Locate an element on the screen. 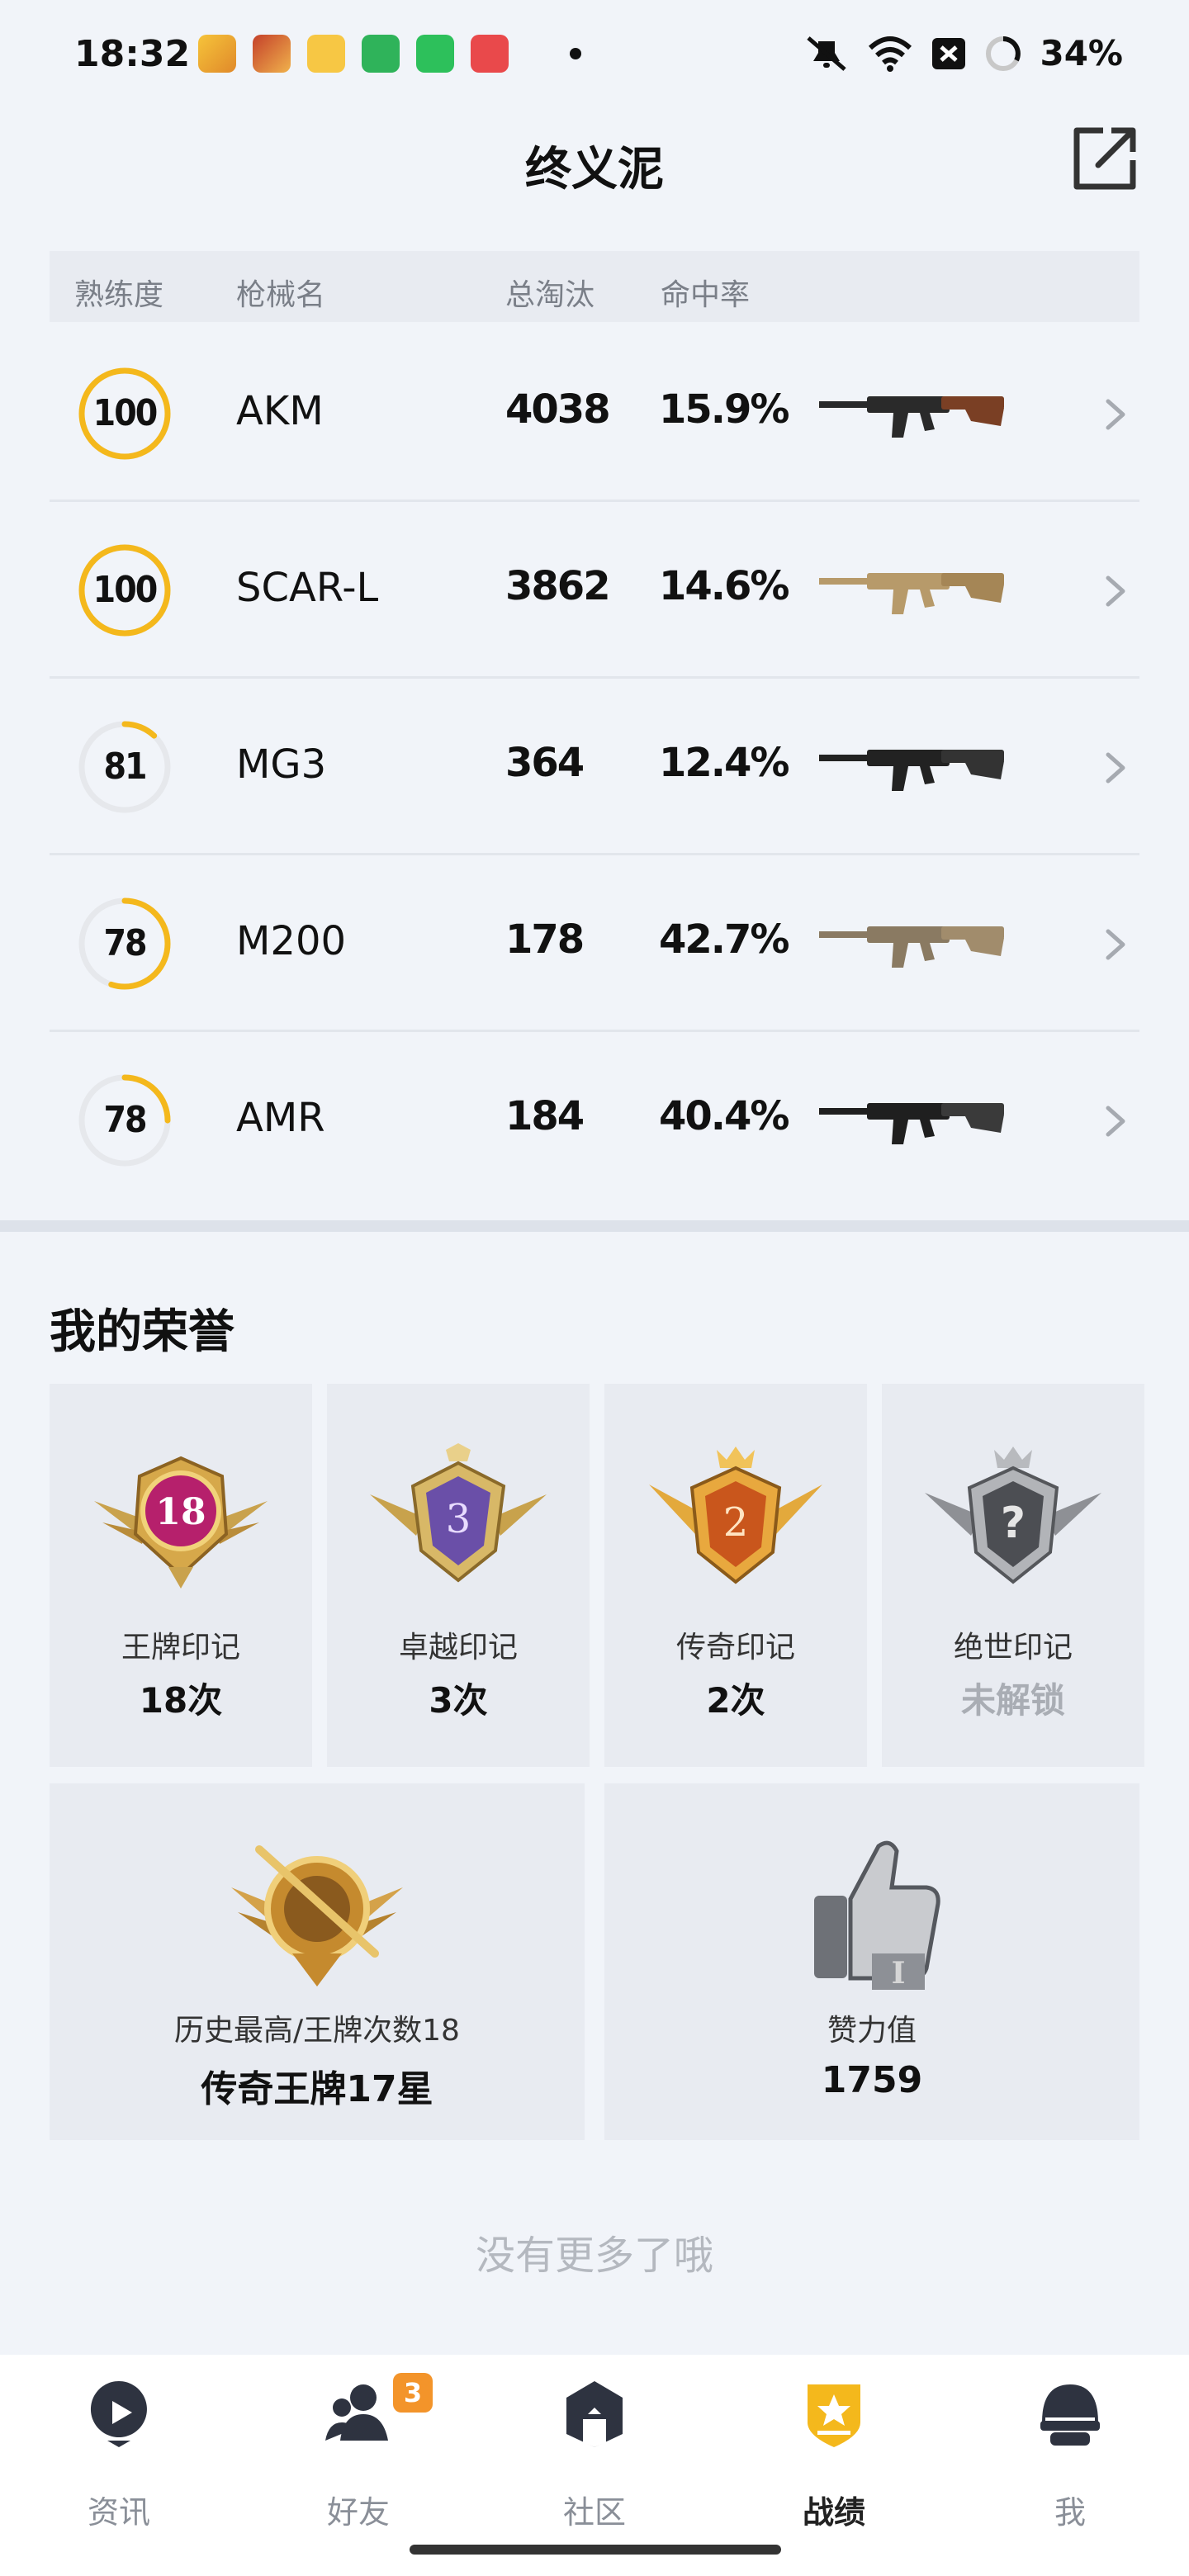 The image size is (1189, 2576). weapon-row: 100 AKM 4038 15.9% is located at coordinates (594, 413).